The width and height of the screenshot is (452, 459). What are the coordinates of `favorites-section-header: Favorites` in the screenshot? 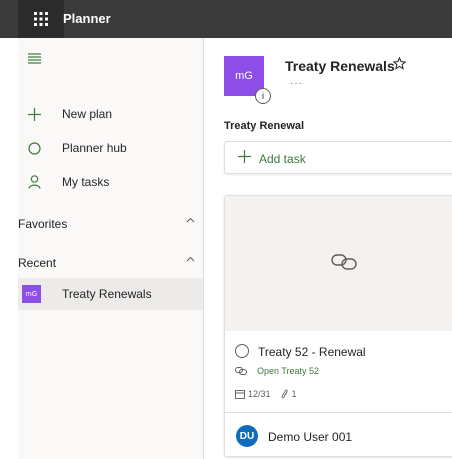 It's located at (110, 224).